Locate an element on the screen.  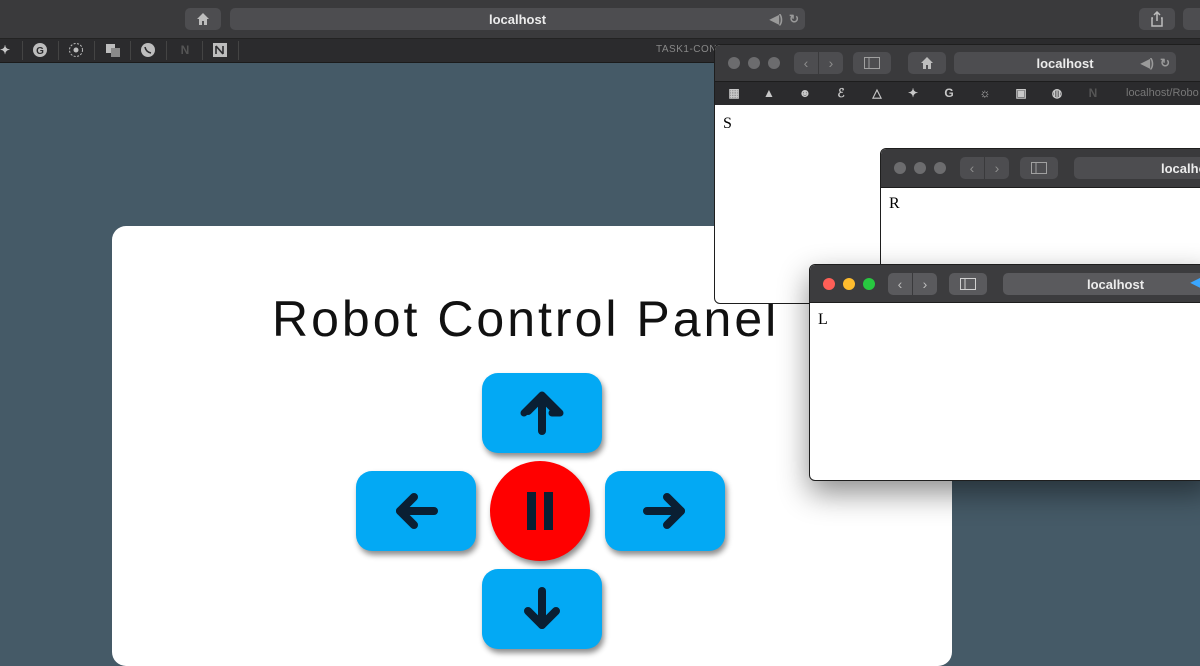
address-bar: localhost ◀ is located at coordinates (1101, 284).